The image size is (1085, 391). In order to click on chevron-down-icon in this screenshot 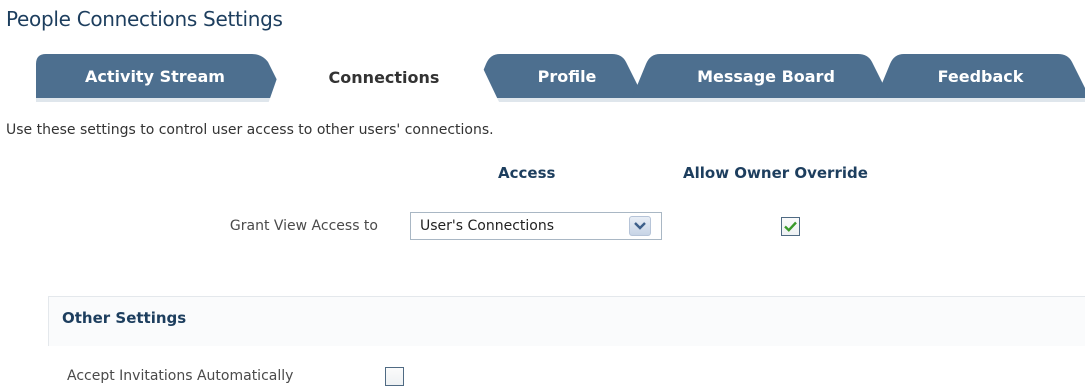, I will do `click(640, 226)`.